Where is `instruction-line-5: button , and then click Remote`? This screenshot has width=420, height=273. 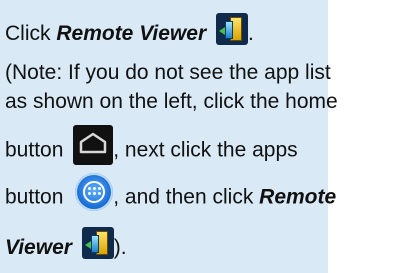 instruction-line-5: button , and then click Remote is located at coordinates (171, 192).